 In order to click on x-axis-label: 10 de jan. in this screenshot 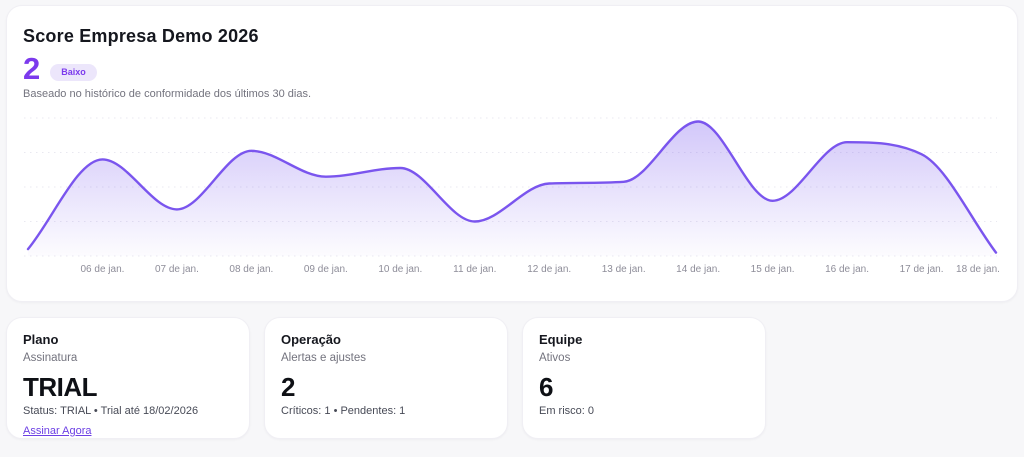, I will do `click(400, 269)`.